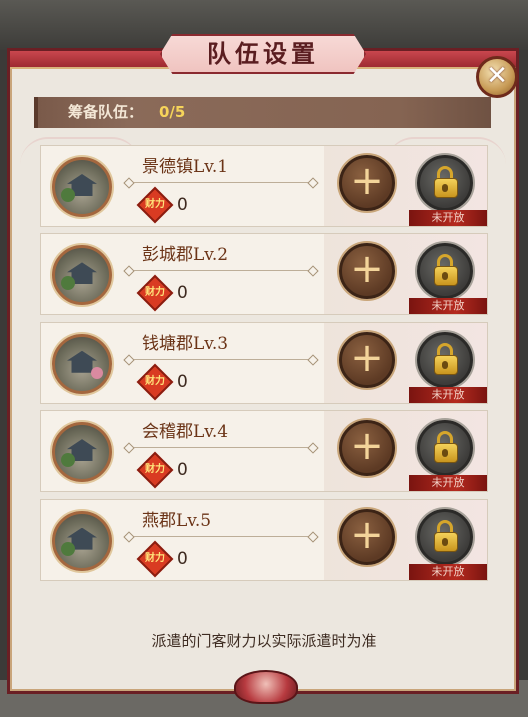  I want to click on close-icon: ✕, so click(497, 76).